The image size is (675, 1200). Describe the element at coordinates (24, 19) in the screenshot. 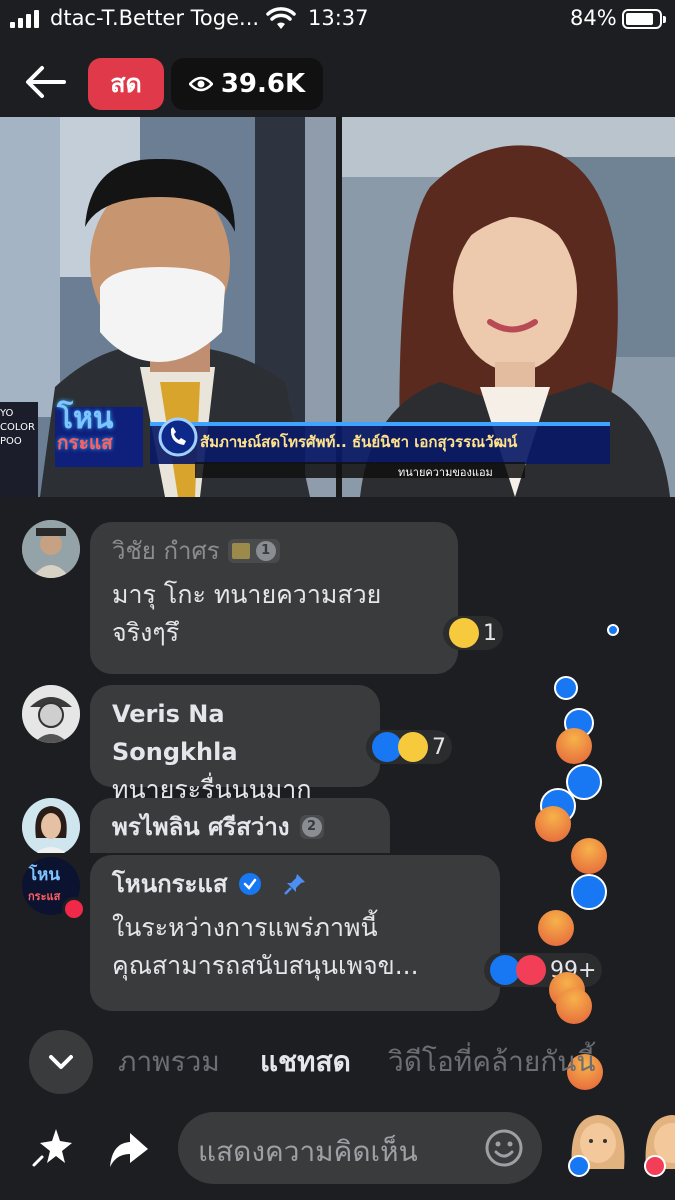

I see `cell-signal-icon` at that location.